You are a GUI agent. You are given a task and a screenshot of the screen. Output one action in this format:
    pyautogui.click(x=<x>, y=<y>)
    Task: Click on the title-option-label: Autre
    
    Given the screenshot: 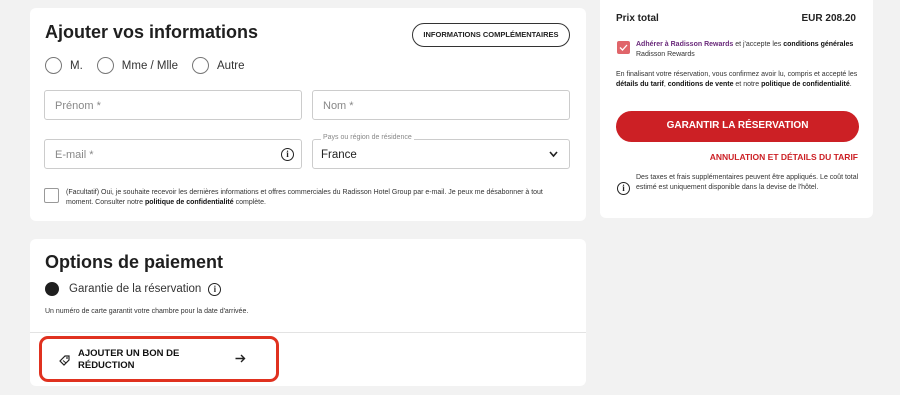 What is the action you would take?
    pyautogui.click(x=231, y=65)
    